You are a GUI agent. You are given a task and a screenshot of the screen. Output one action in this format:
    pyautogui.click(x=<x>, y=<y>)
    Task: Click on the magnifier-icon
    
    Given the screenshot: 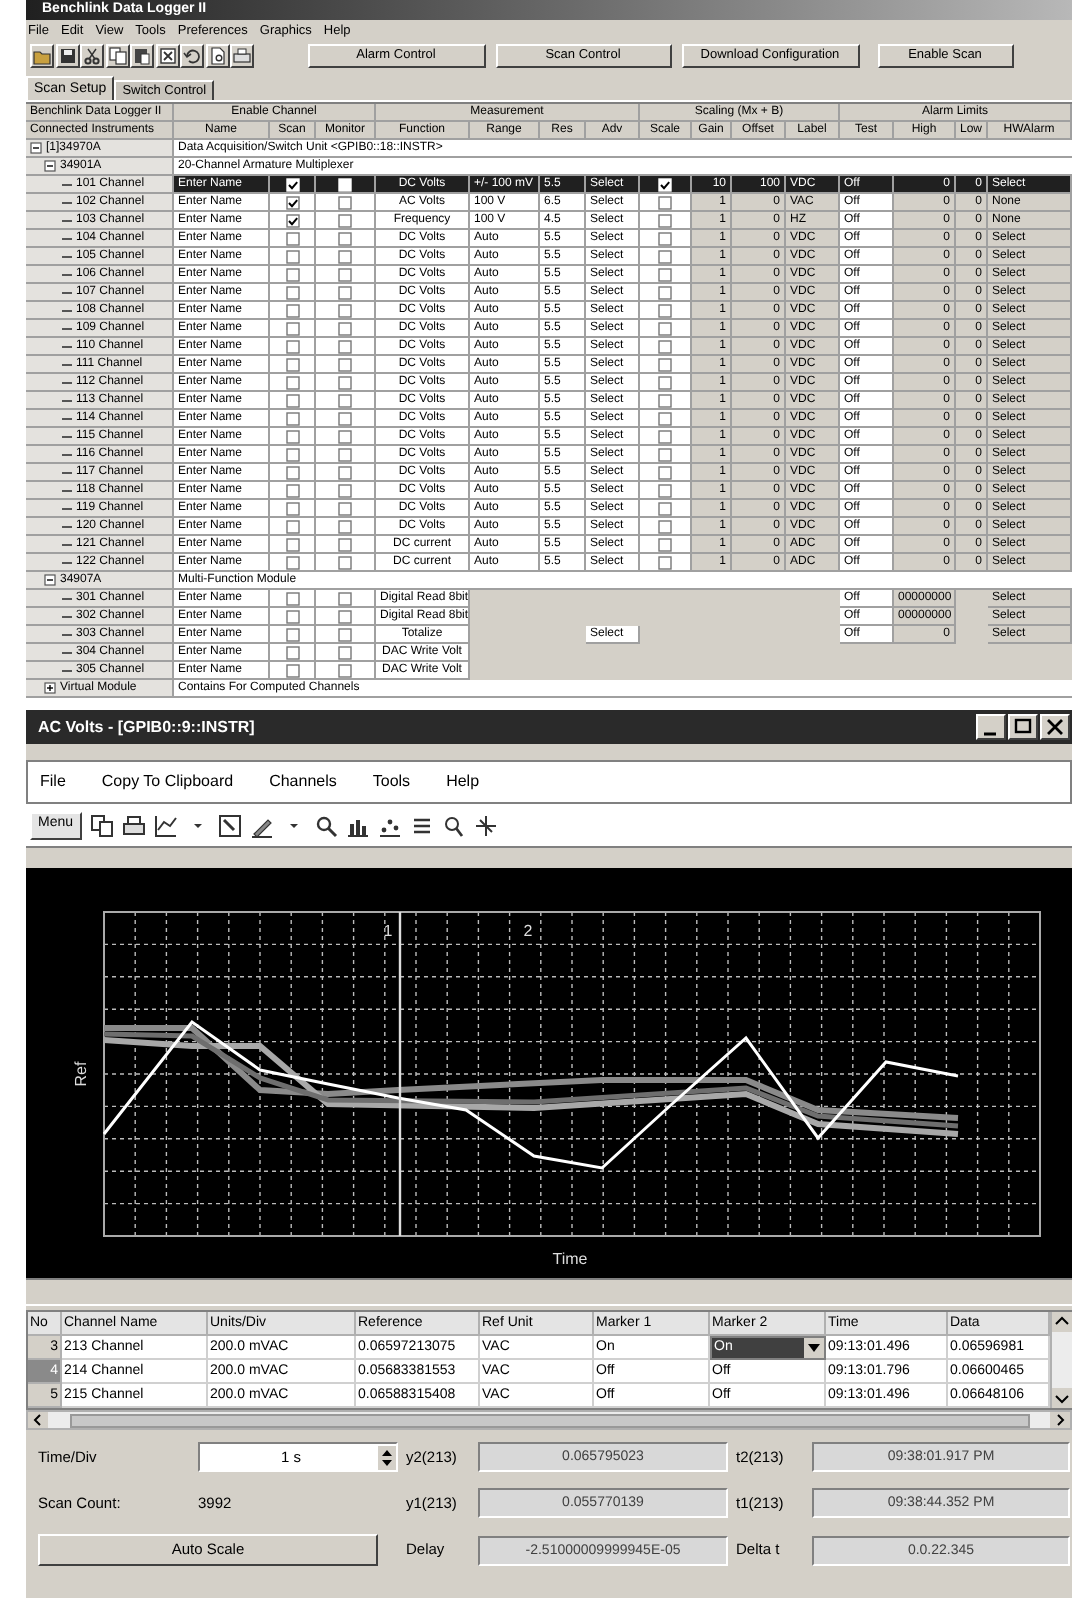 What is the action you would take?
    pyautogui.click(x=325, y=825)
    